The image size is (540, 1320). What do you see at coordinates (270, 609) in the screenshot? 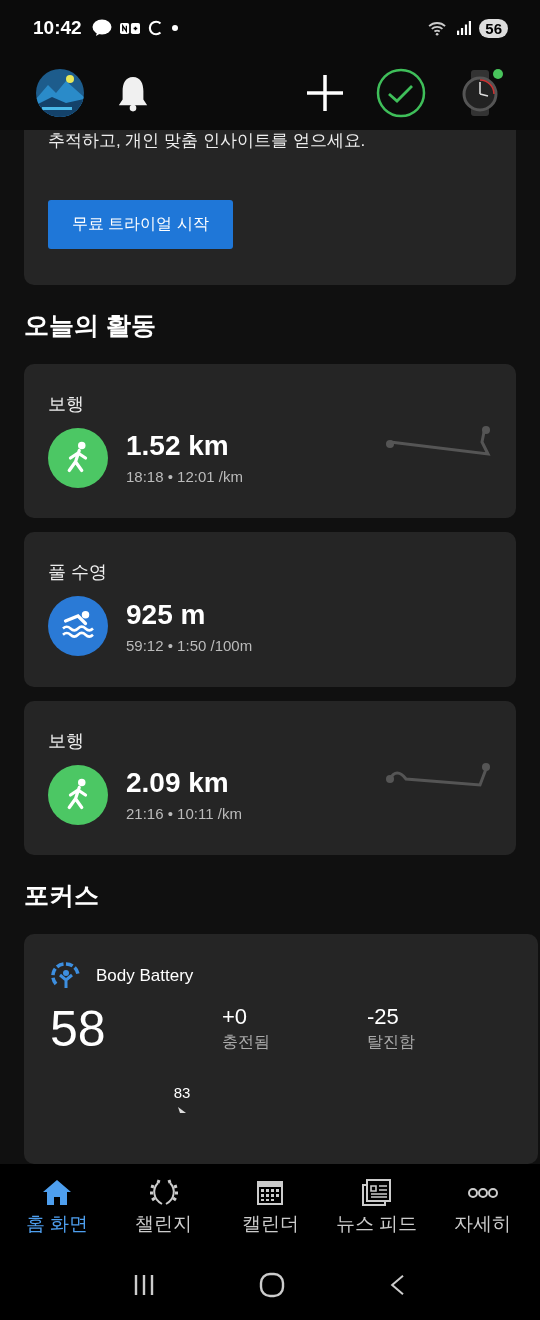
I see `activity-card: 풀 수영 925 m 59:12 • 1:50 /100m` at bounding box center [270, 609].